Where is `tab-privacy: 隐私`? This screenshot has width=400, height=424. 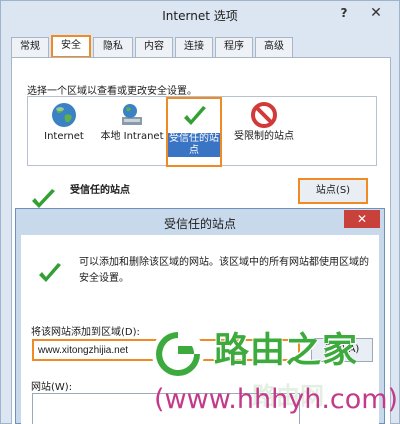 tab-privacy: 隐私 is located at coordinates (113, 47).